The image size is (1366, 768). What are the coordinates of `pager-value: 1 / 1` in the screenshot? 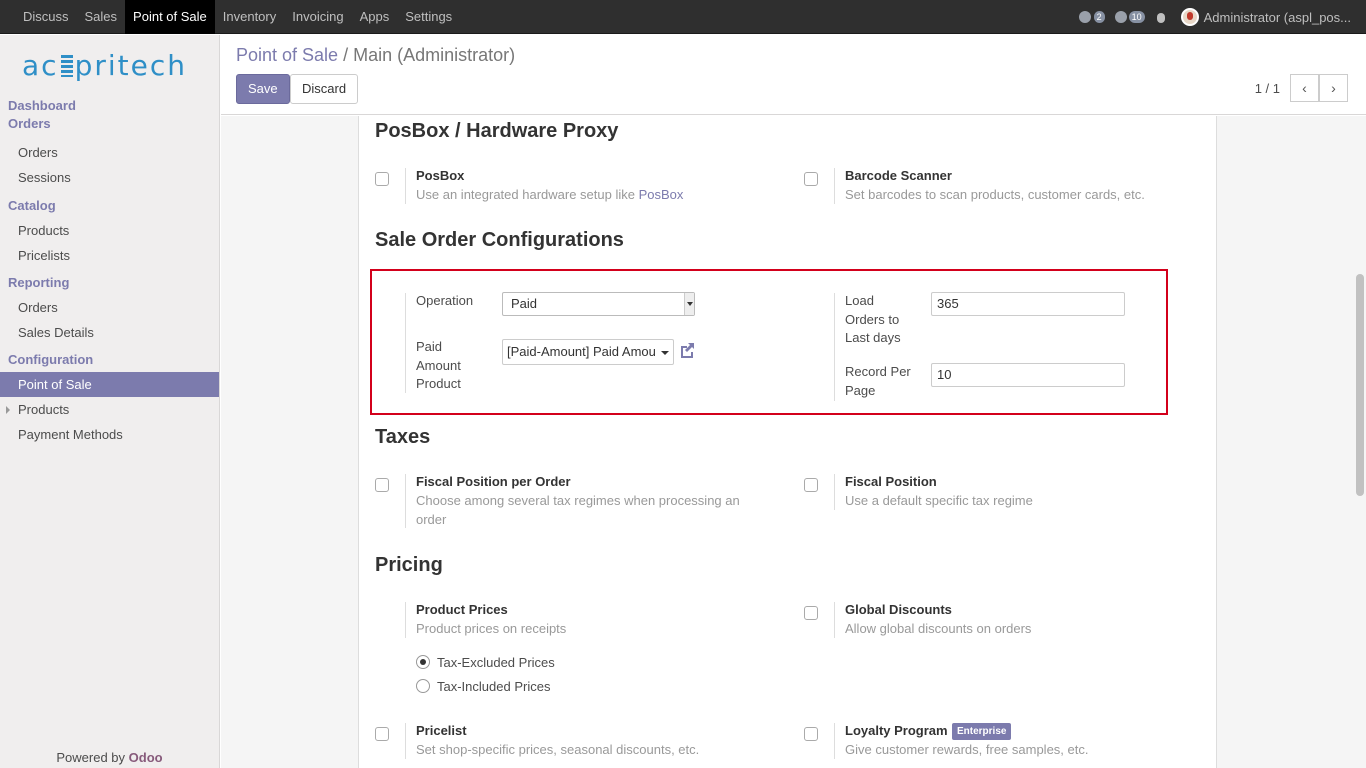 It's located at (1267, 88).